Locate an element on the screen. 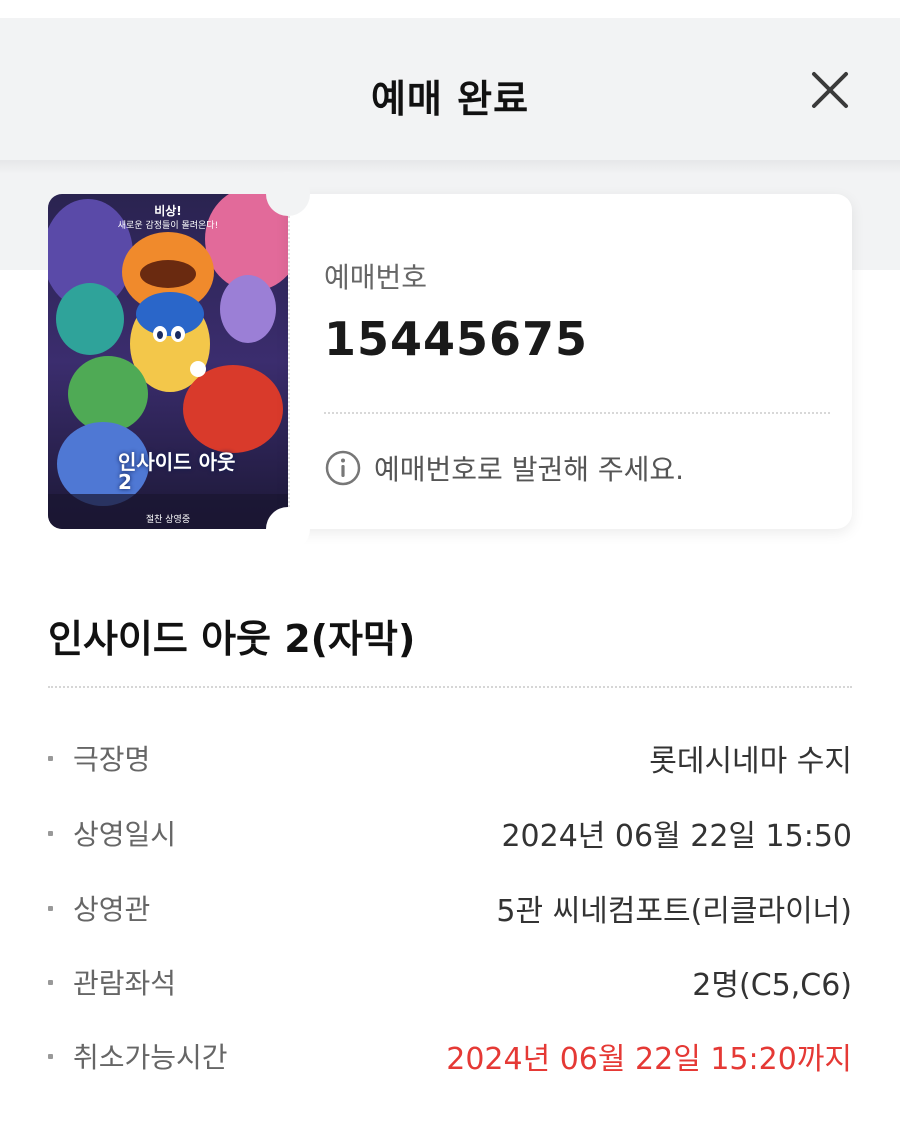 The image size is (900, 1141). close-icon is located at coordinates (830, 90).